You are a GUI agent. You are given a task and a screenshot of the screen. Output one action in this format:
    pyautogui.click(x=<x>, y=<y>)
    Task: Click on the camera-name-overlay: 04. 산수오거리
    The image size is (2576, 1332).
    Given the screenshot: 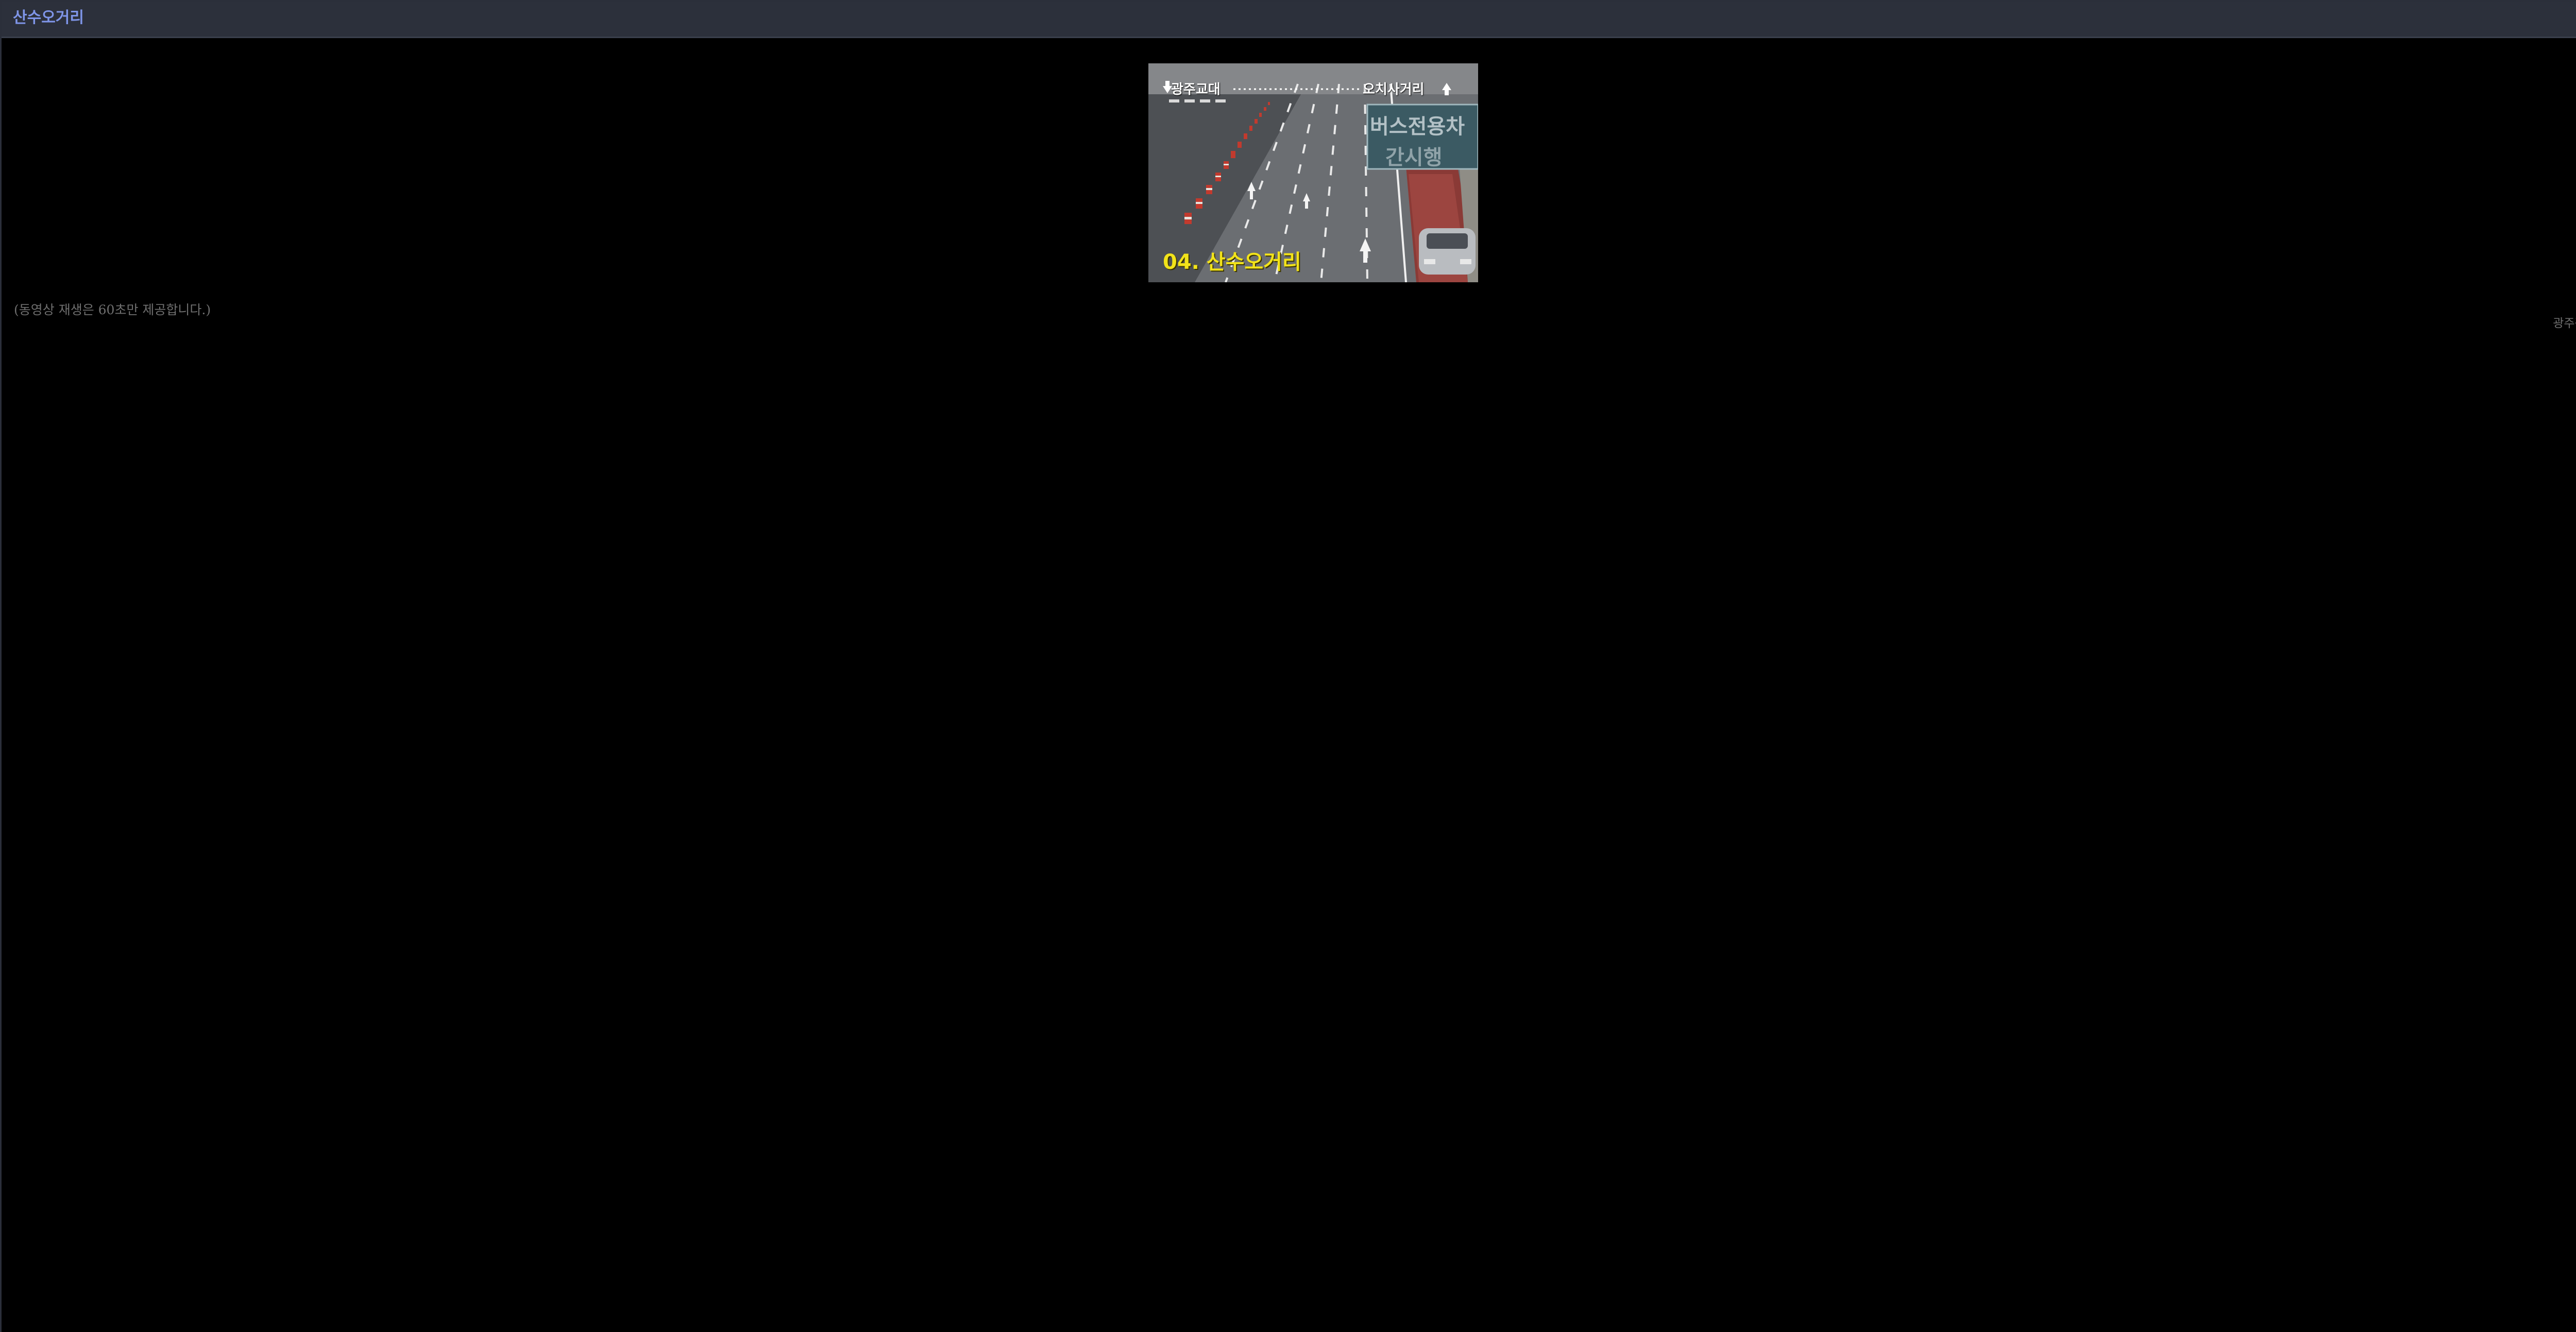 What is the action you would take?
    pyautogui.click(x=1232, y=262)
    